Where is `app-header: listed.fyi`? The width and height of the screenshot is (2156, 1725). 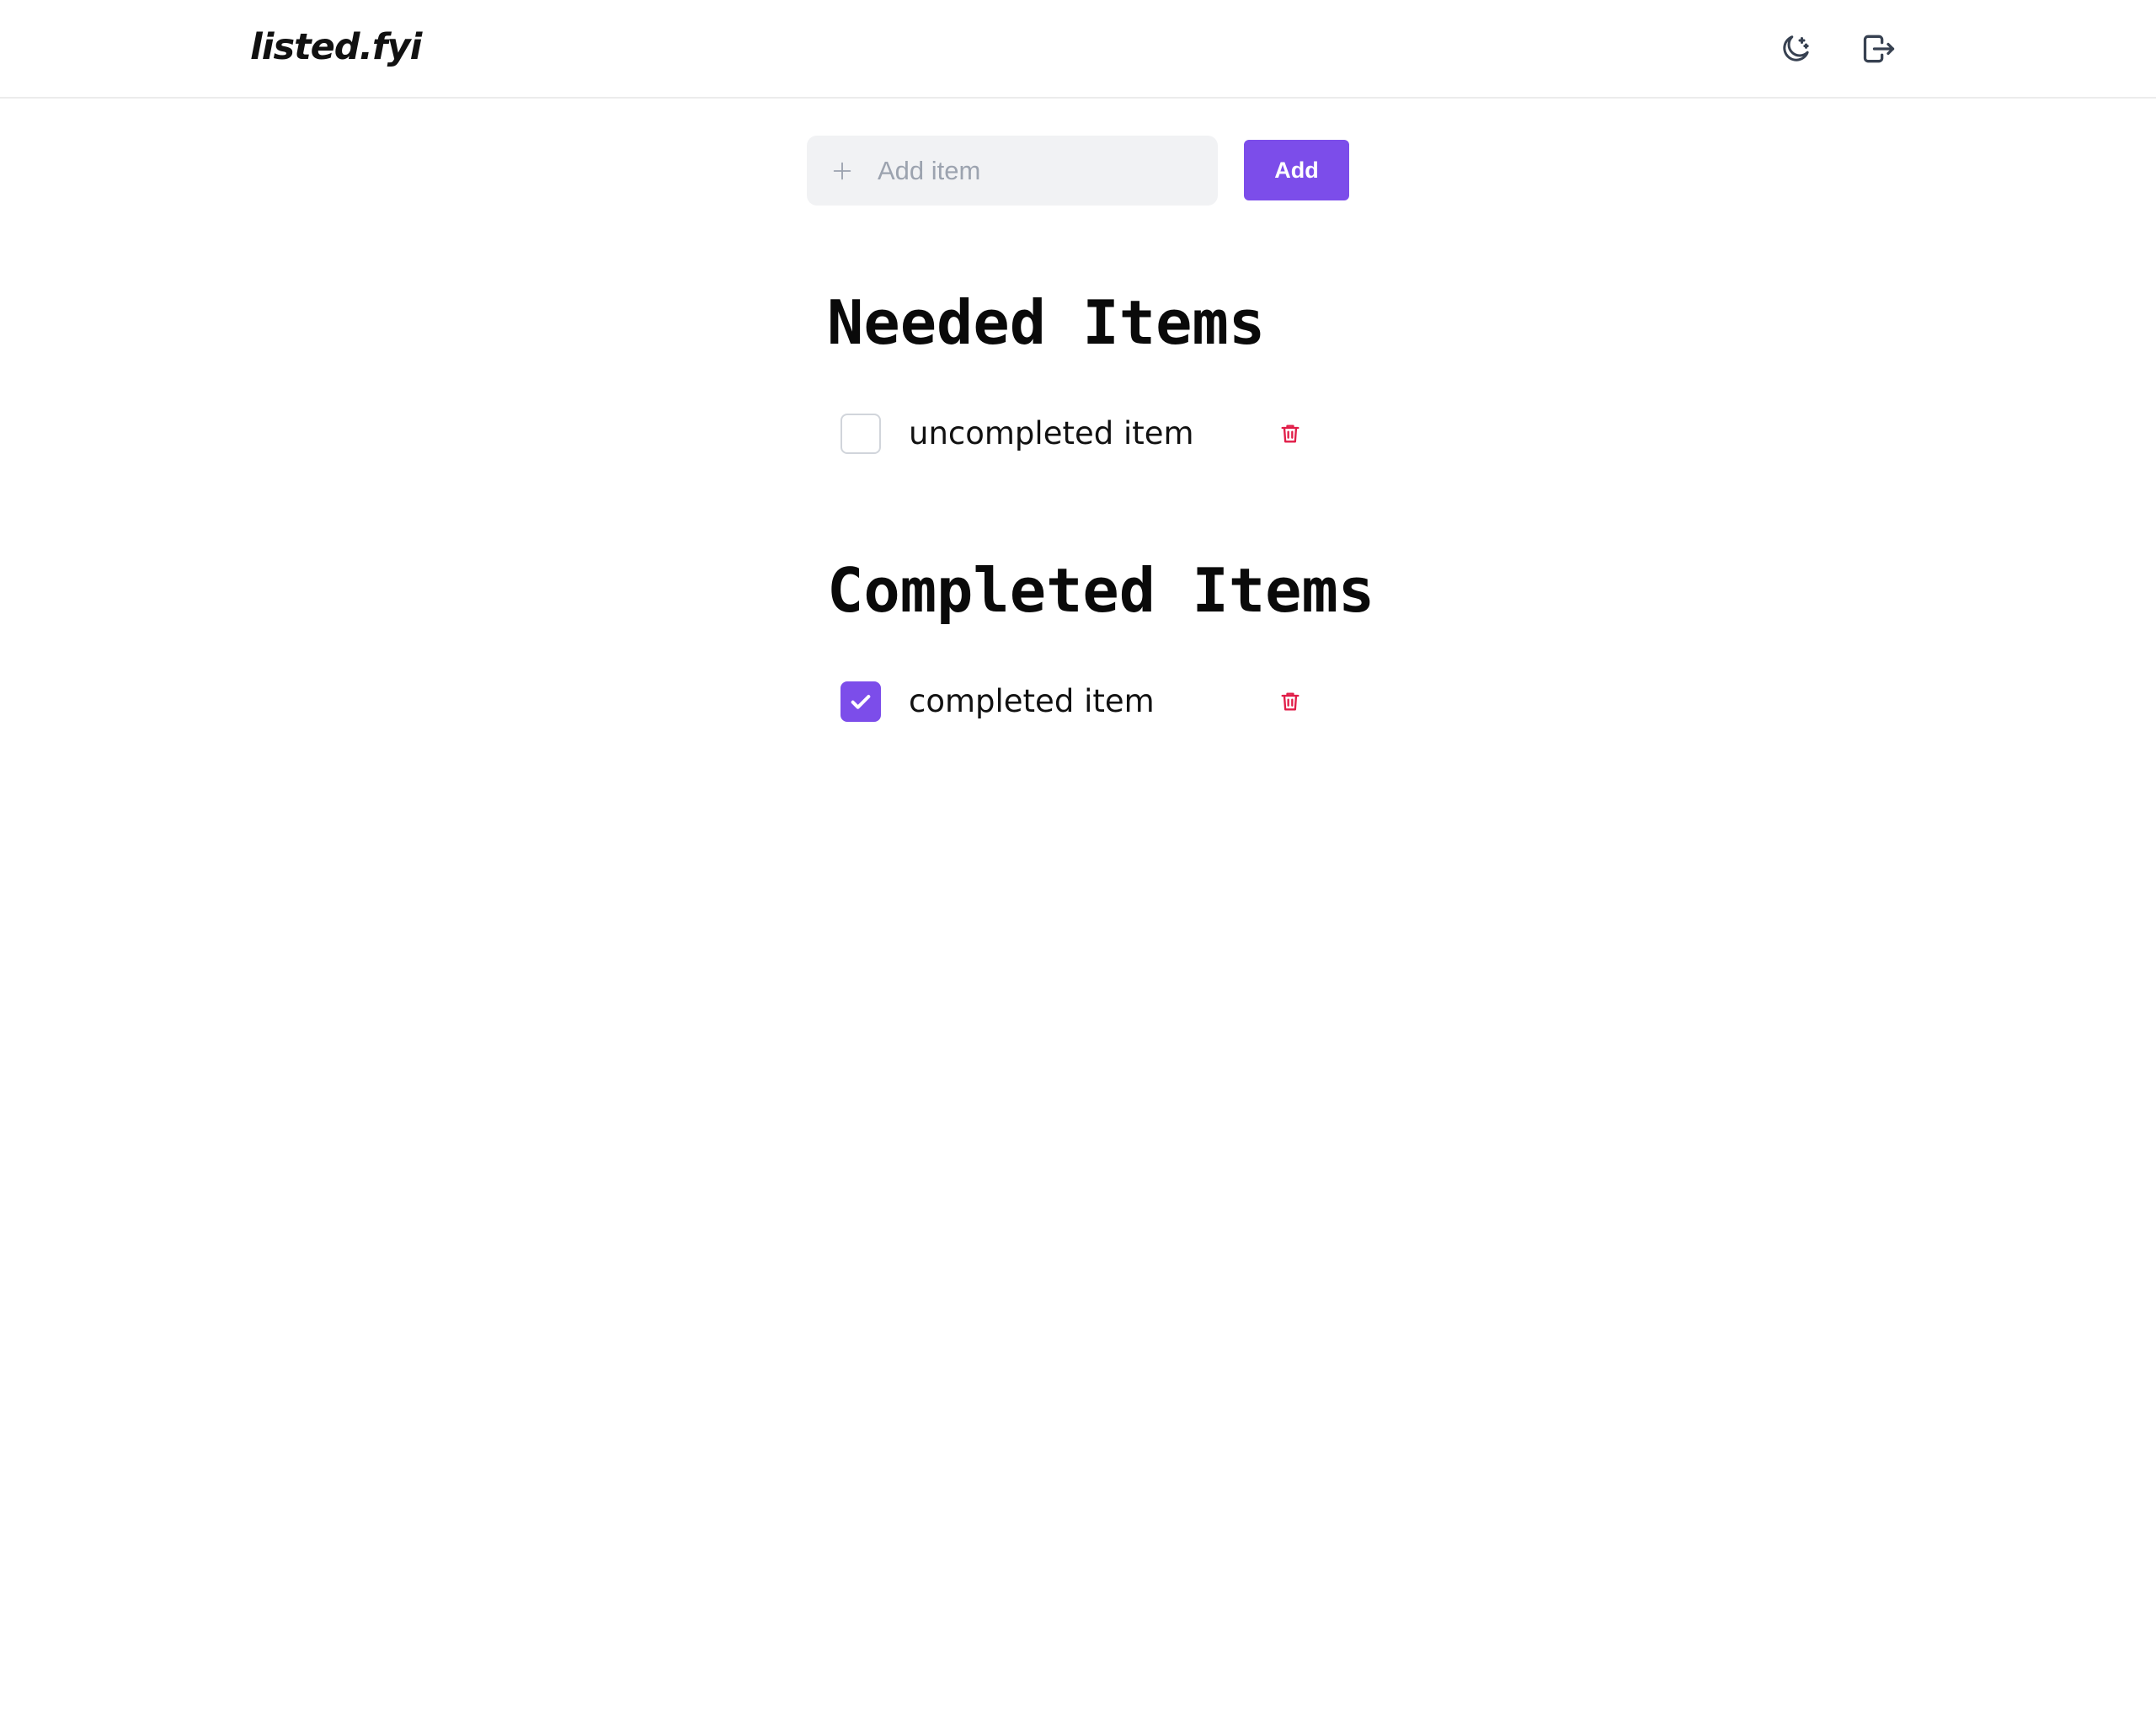 app-header: listed.fyi is located at coordinates (1078, 49).